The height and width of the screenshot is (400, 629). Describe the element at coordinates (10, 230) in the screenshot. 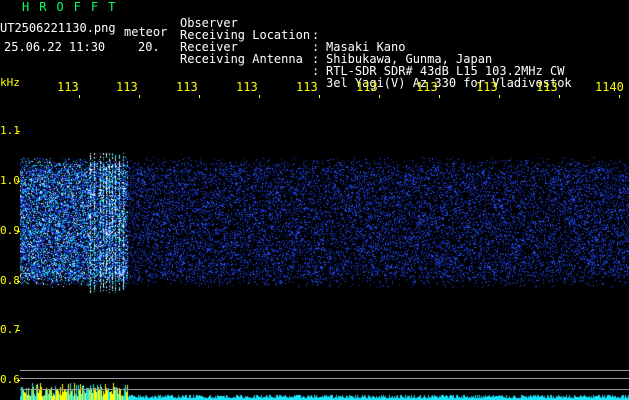

I see `y-tick-label: 0.9` at that location.